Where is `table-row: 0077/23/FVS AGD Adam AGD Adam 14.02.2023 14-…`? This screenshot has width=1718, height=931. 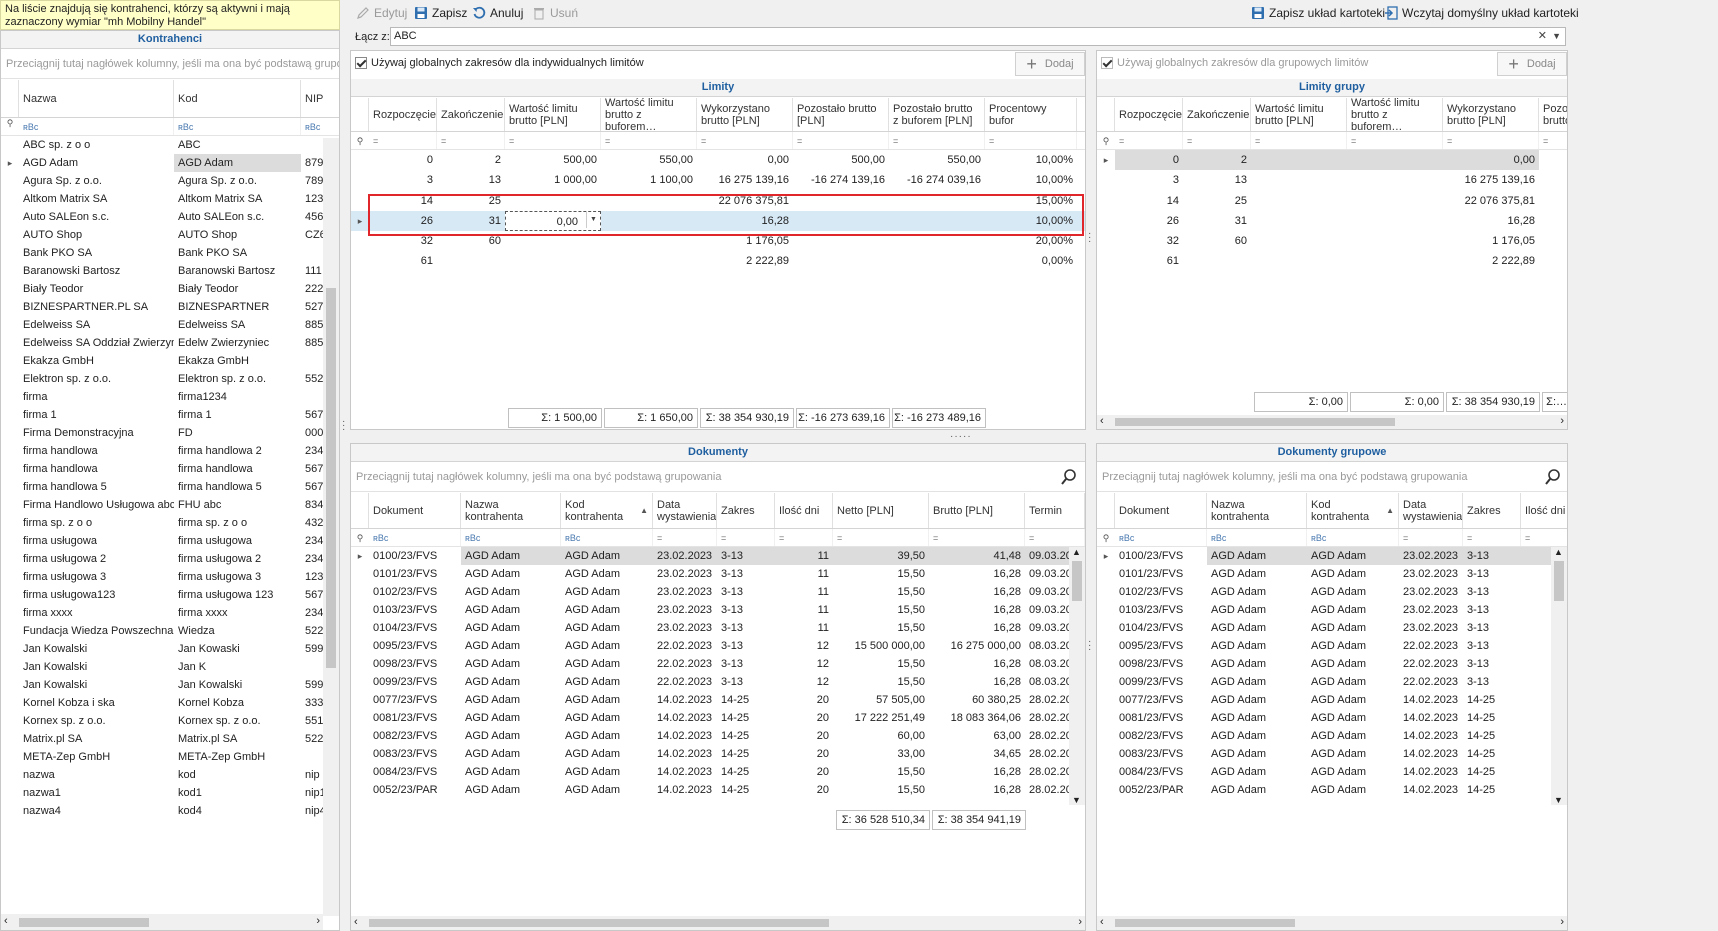 table-row: 0077/23/FVS AGD Adam AGD Adam 14.02.2023 14-… is located at coordinates (718, 700).